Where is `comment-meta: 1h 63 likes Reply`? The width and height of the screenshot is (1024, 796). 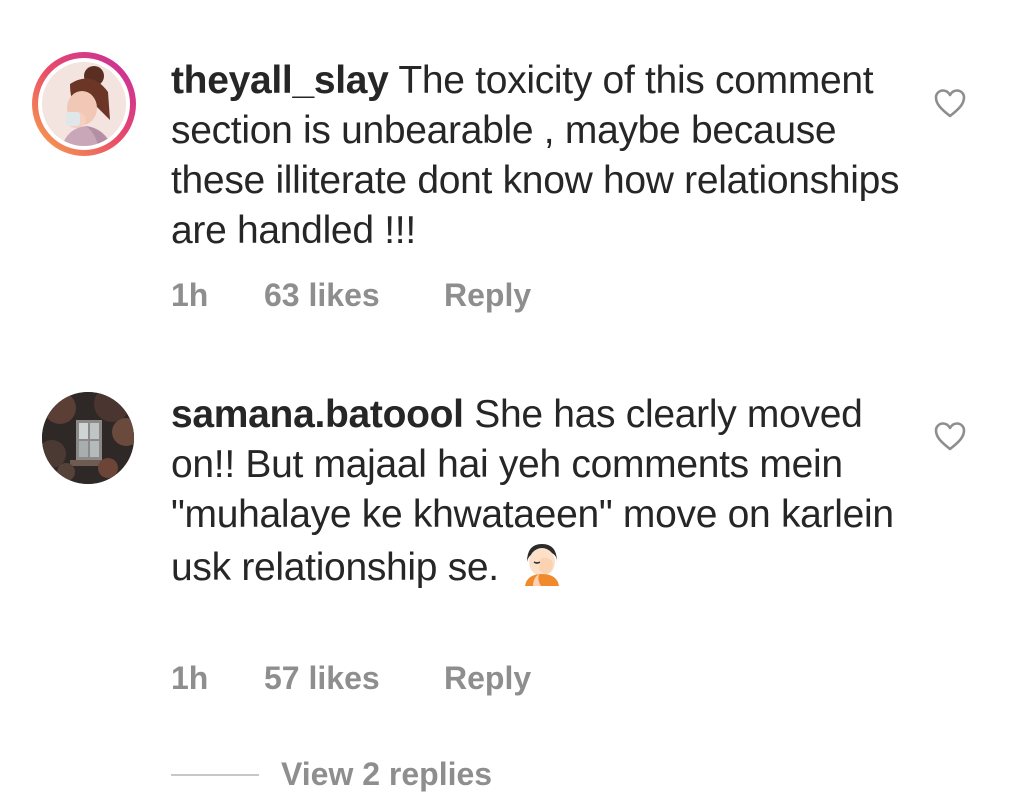 comment-meta: 1h 63 likes Reply is located at coordinates (351, 295).